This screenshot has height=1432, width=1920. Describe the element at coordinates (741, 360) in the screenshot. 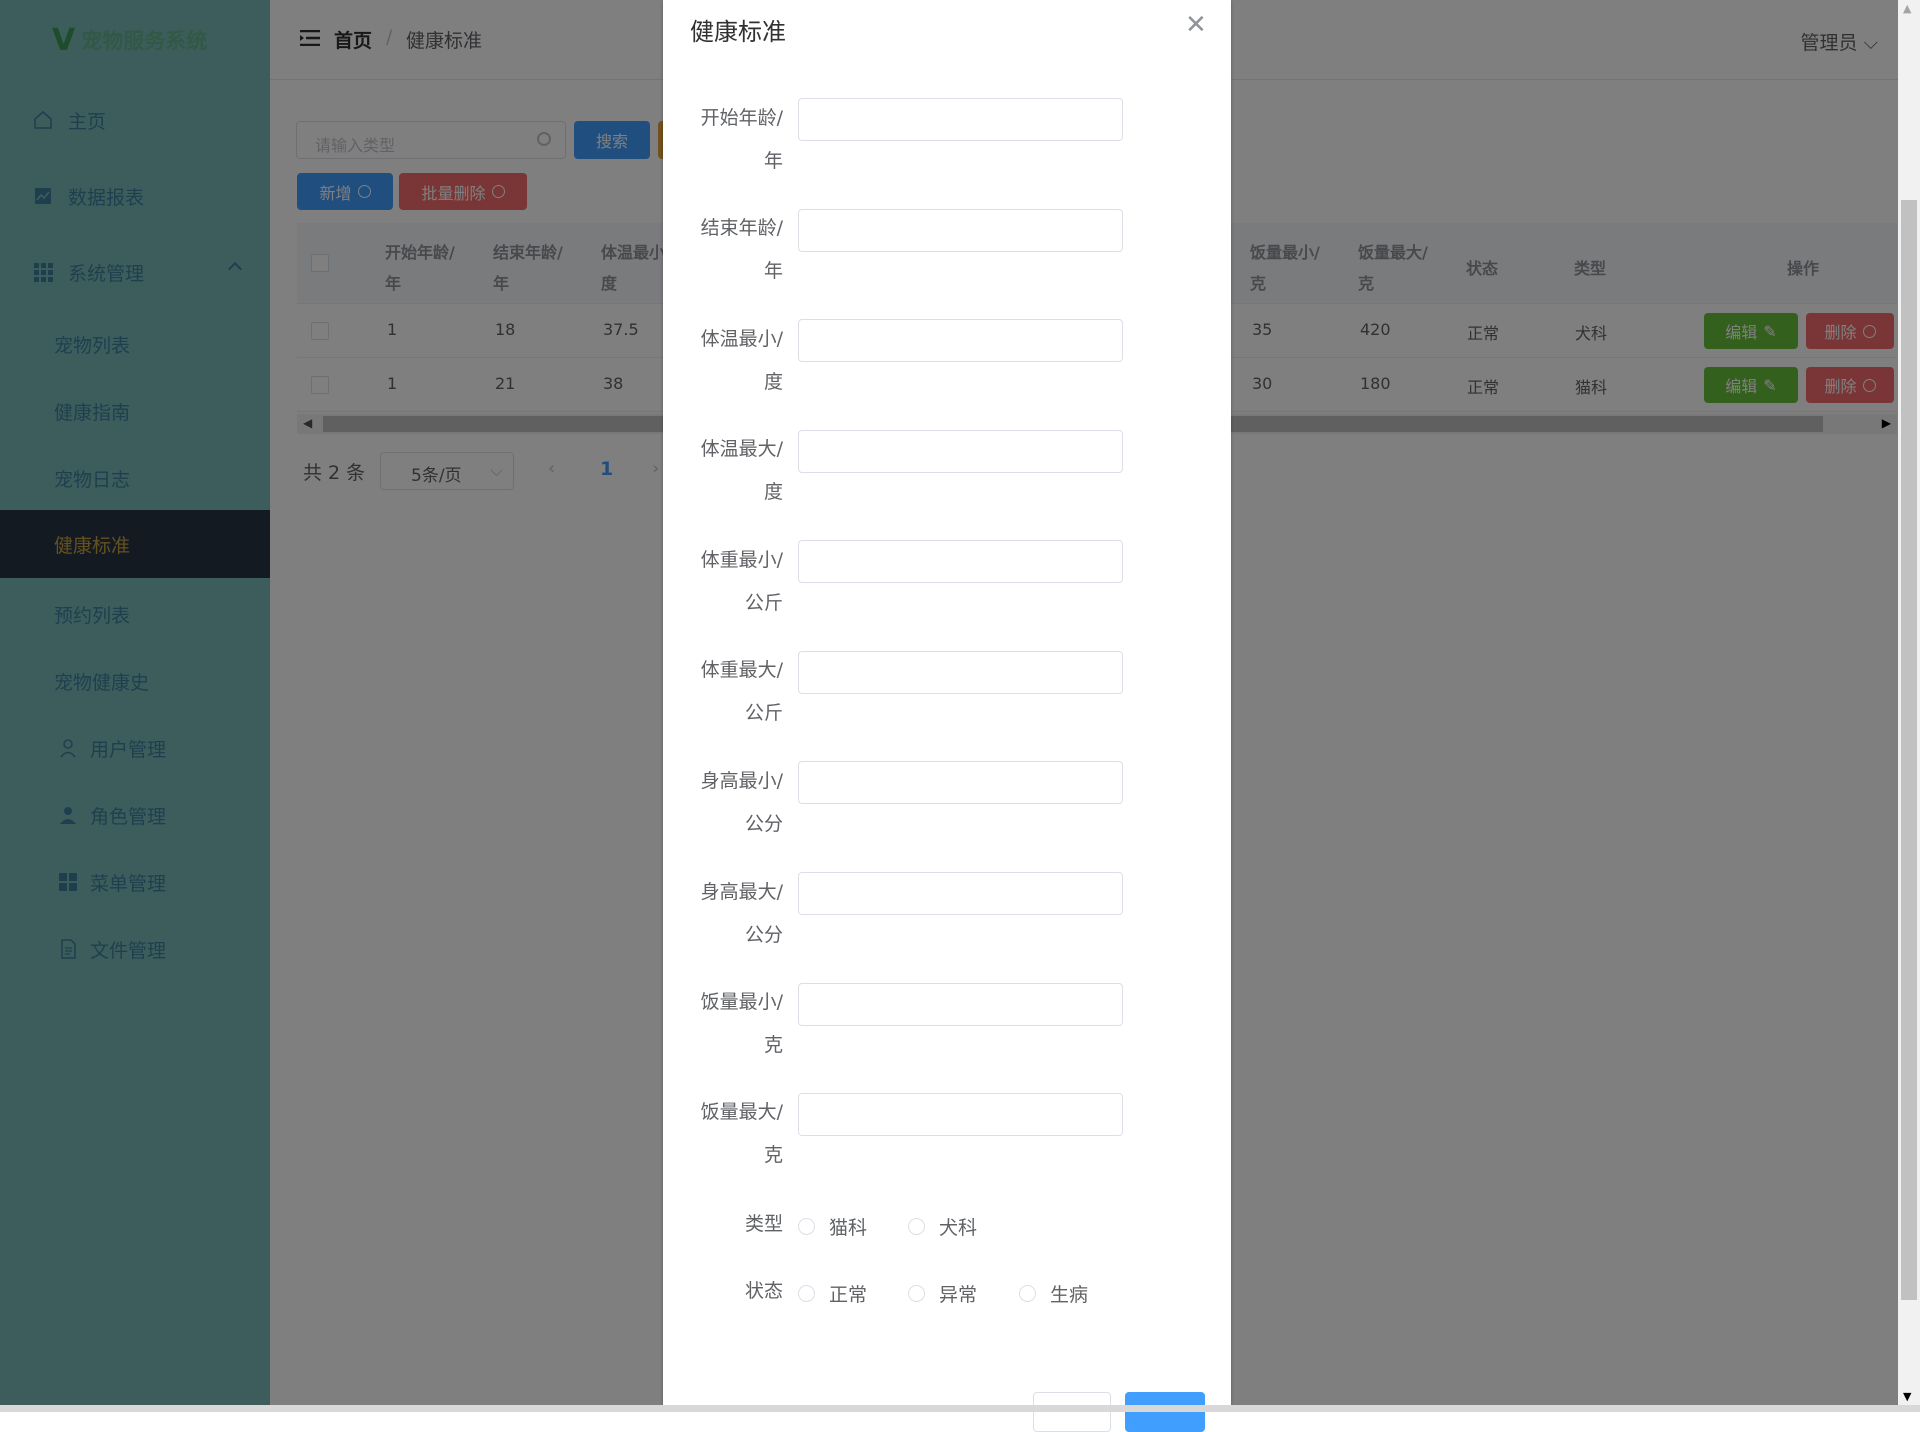

I see `field-label-temp-min: 体温最小/度` at that location.